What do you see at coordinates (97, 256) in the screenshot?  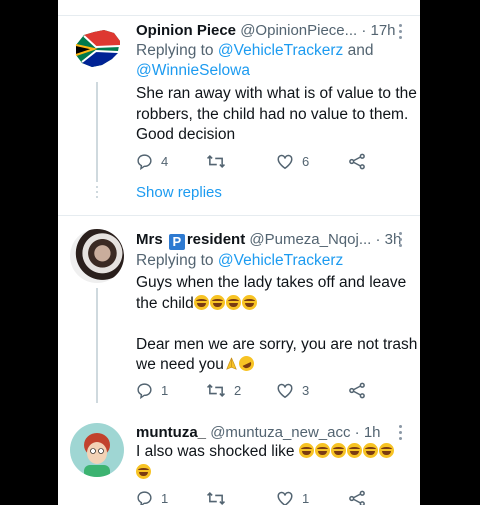 I see `avatar-mrs-president` at bounding box center [97, 256].